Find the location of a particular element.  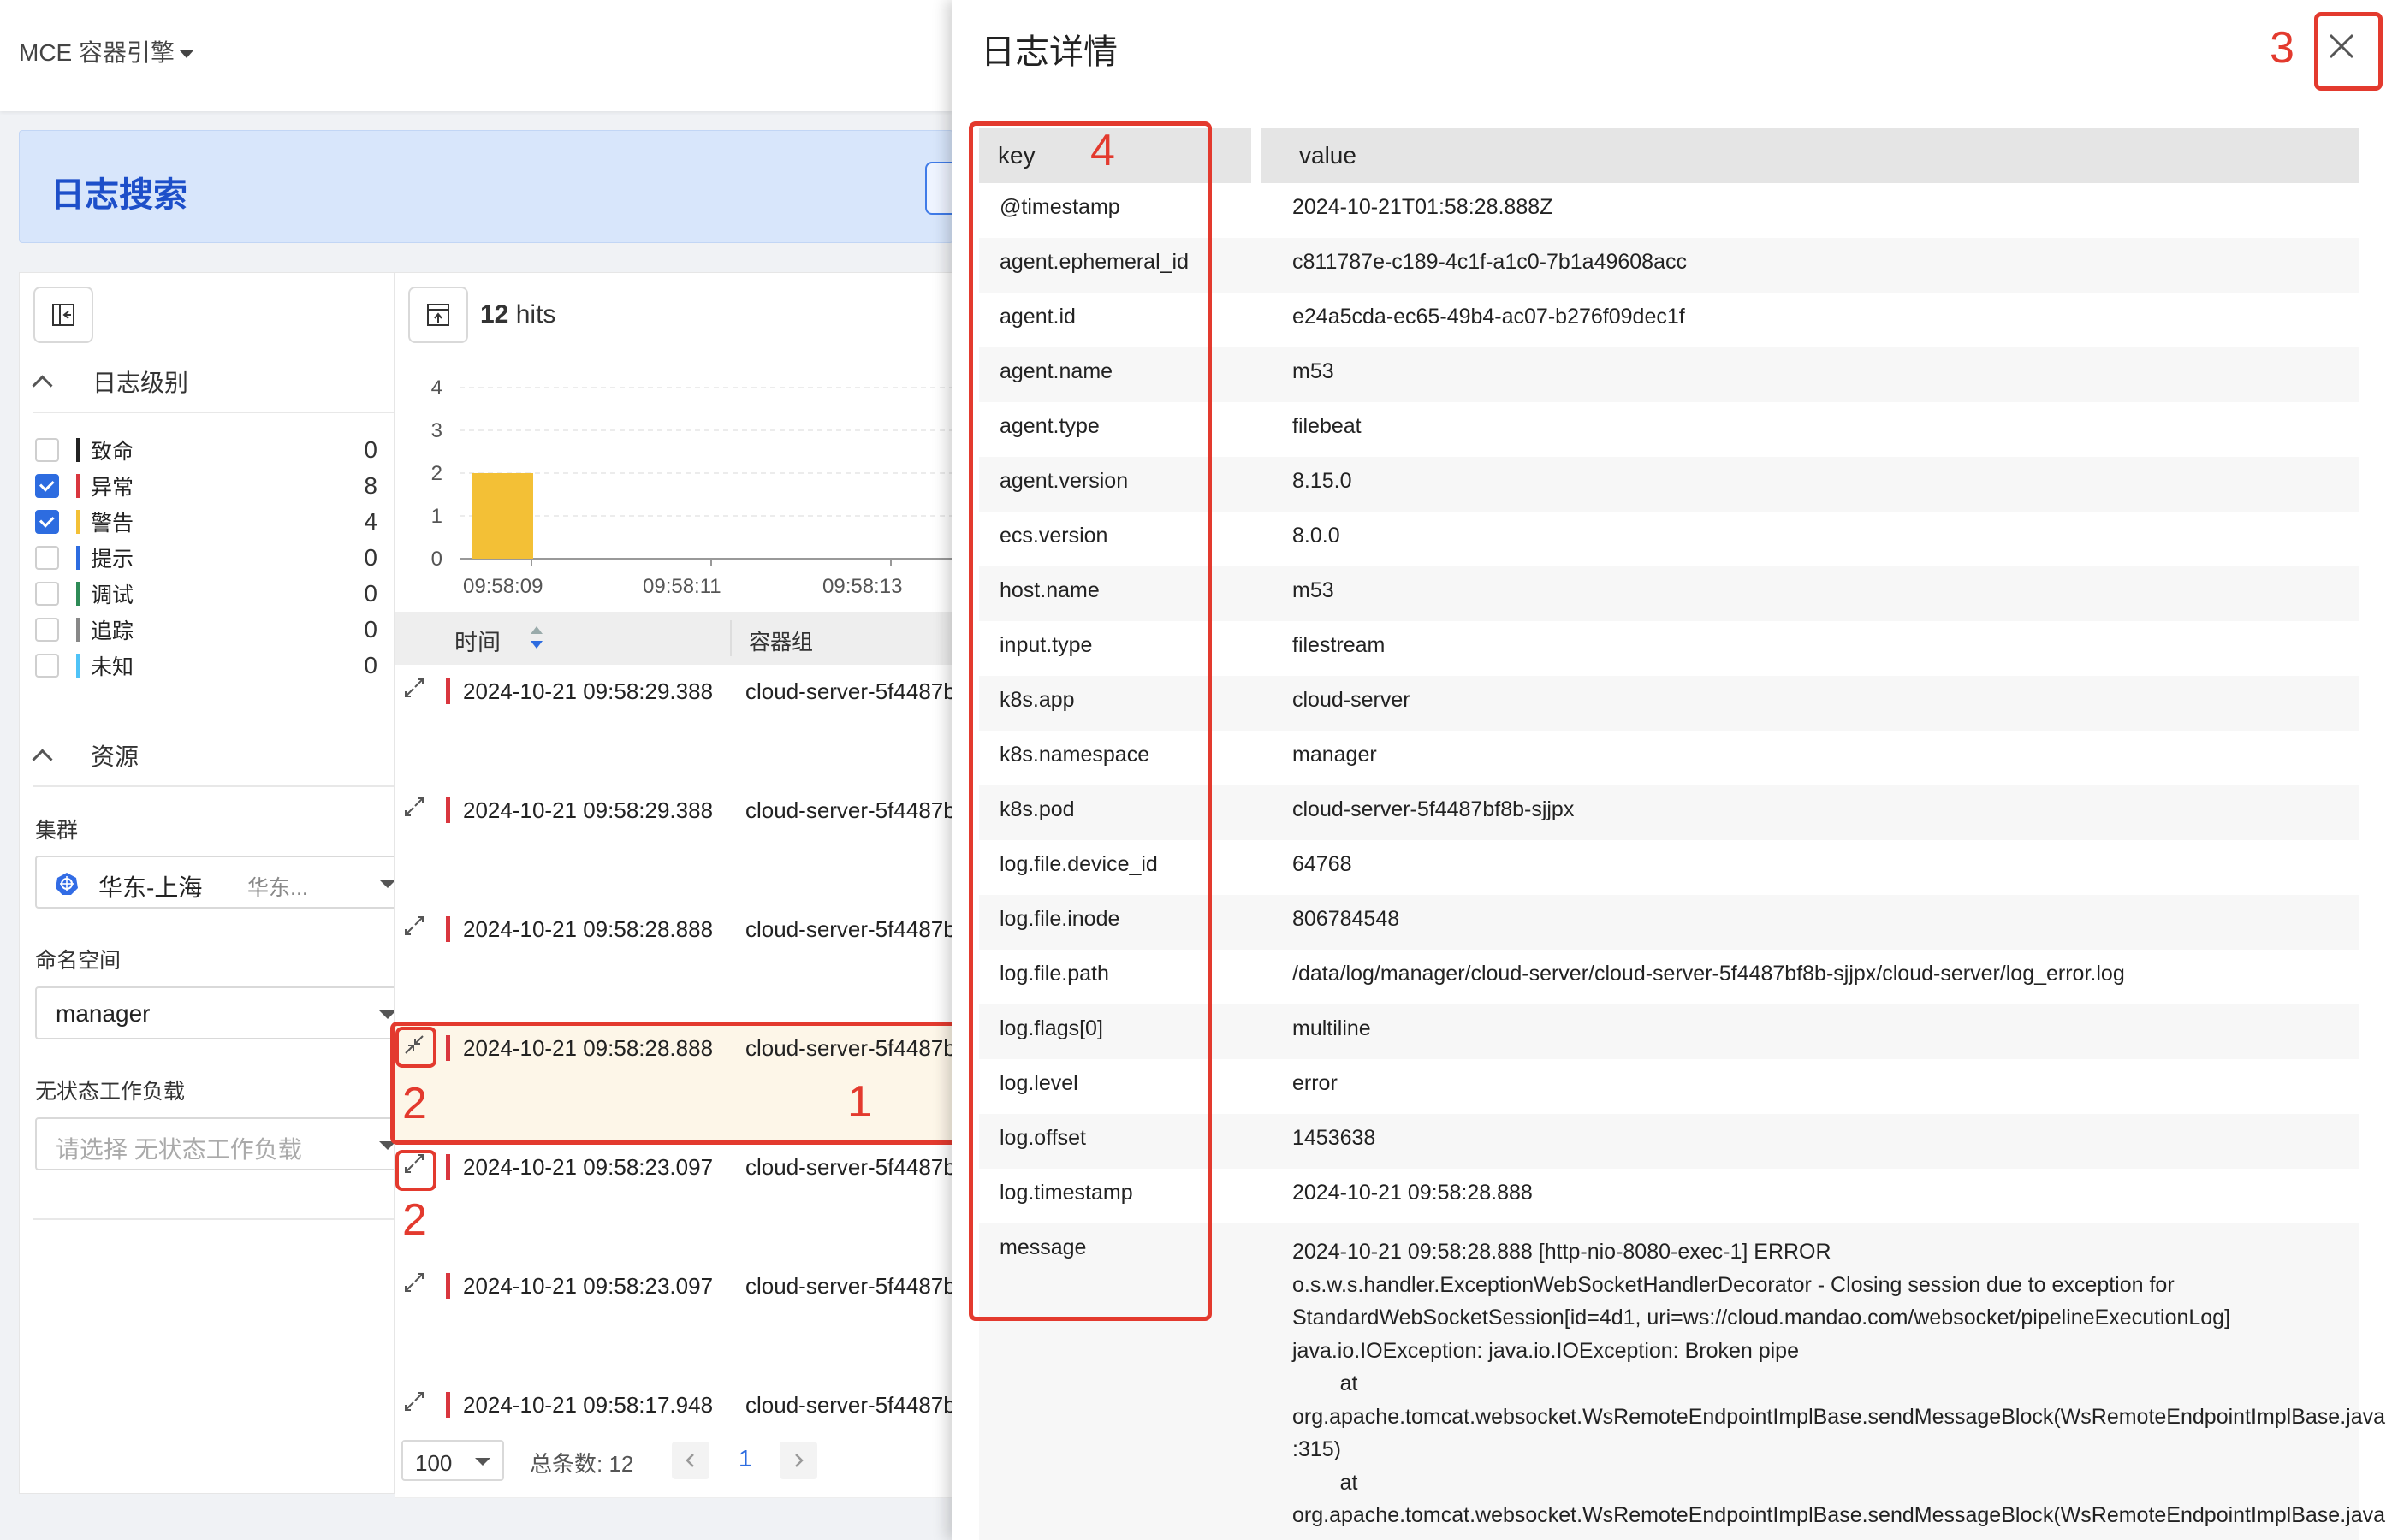

x-tick-label: 09:58:11 is located at coordinates (682, 586).